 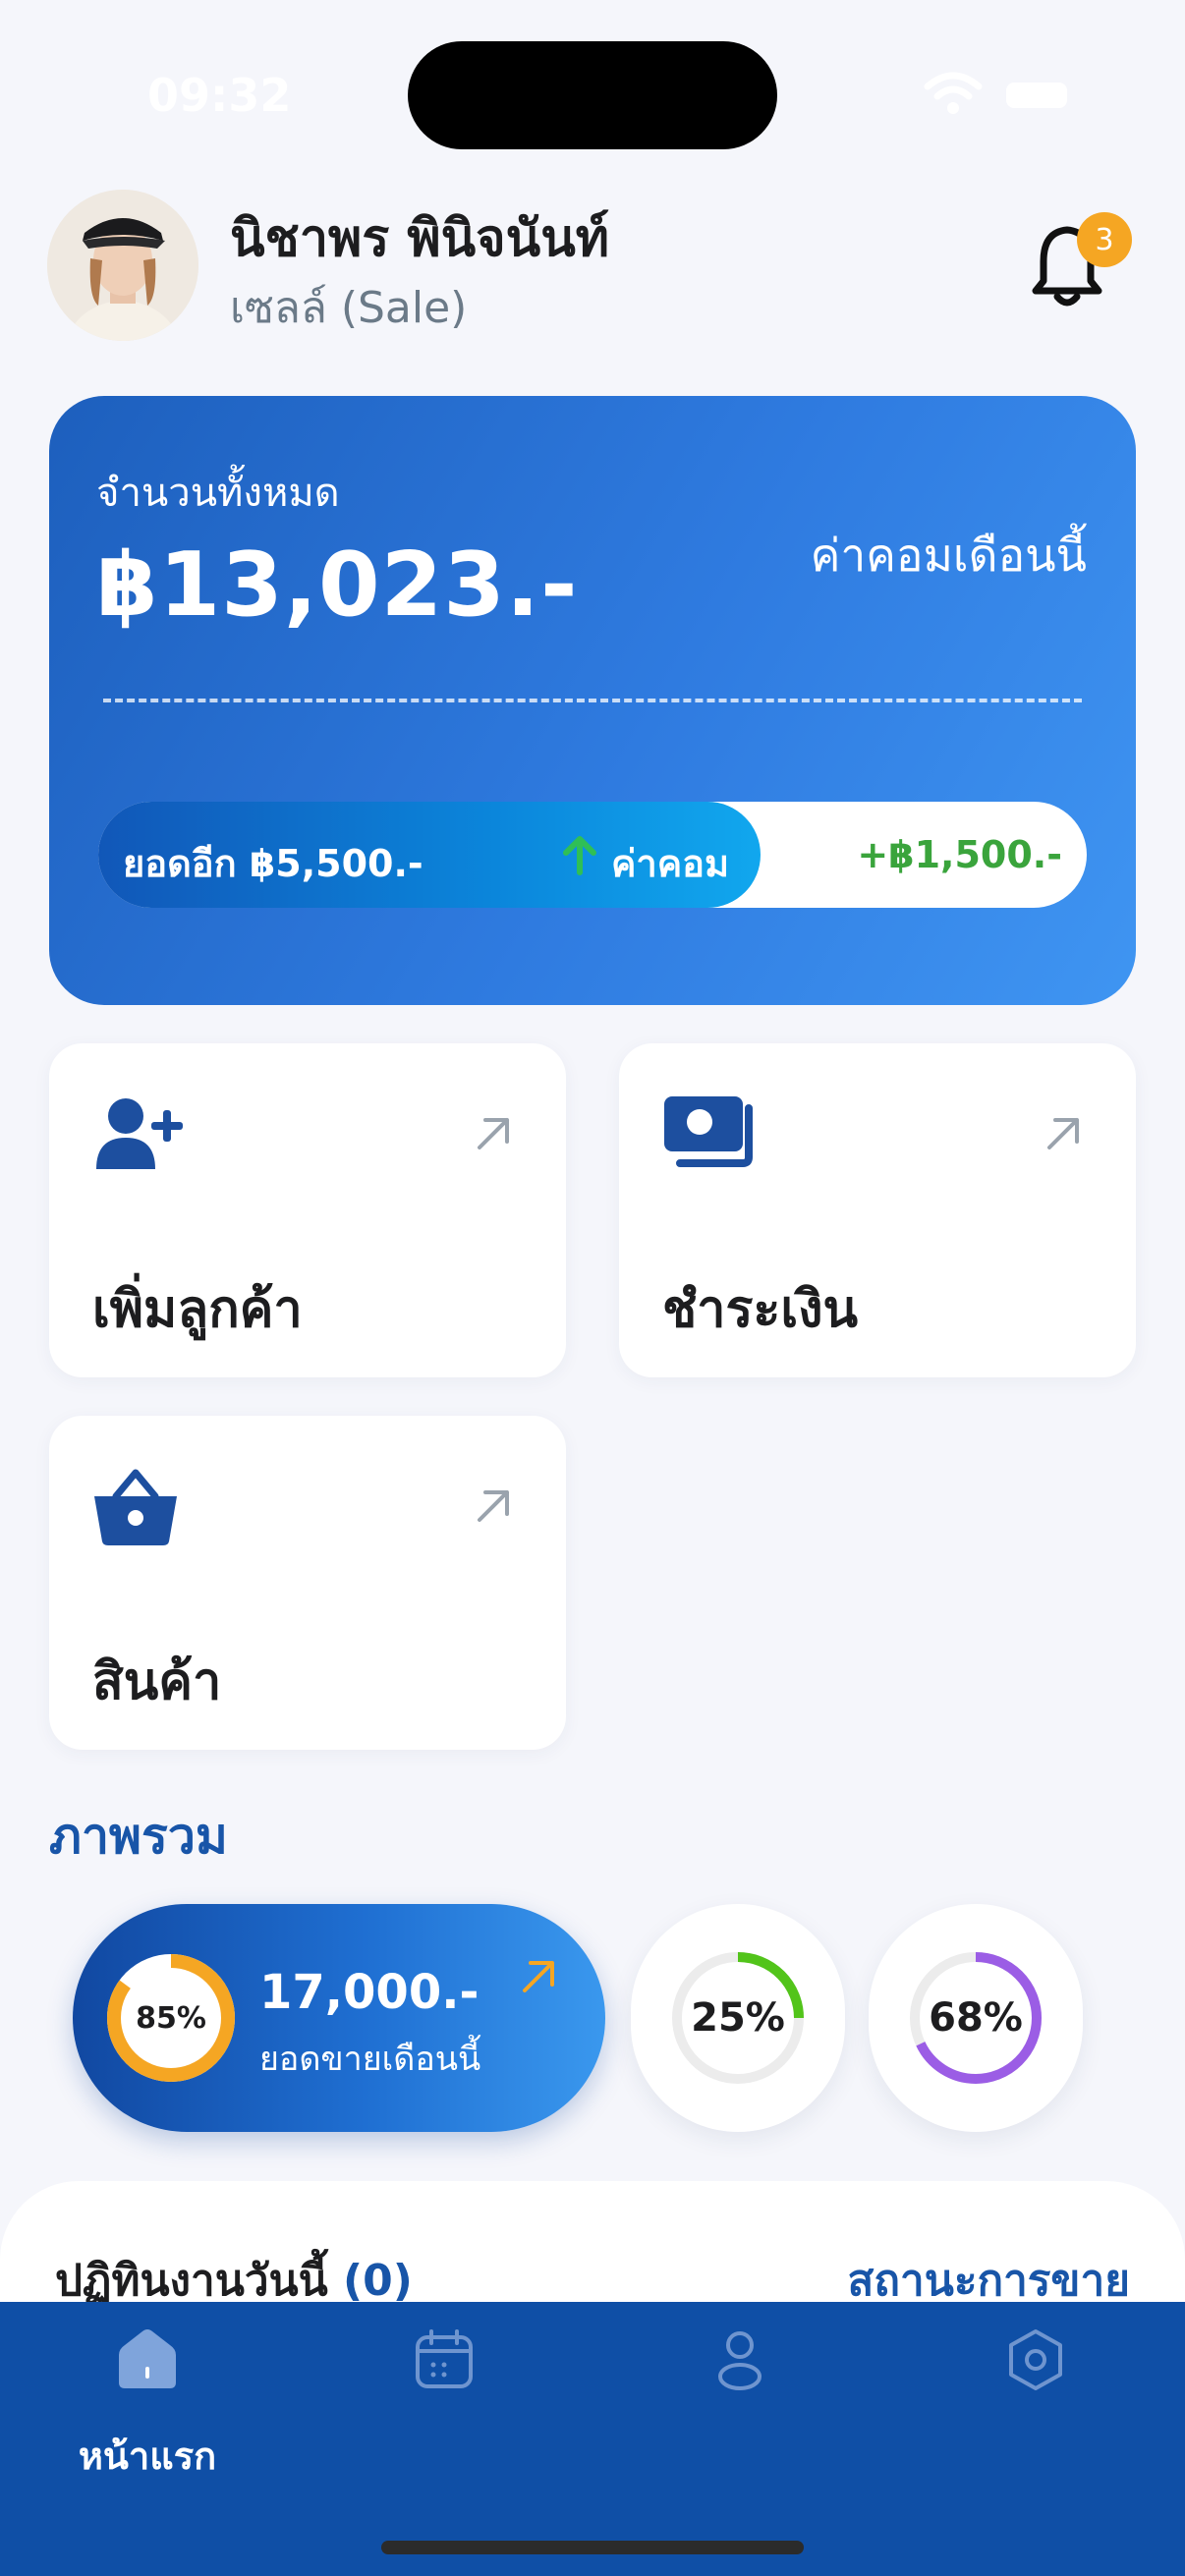 What do you see at coordinates (273, 863) in the screenshot?
I see `remaining-amount: ยอดอีก ฿5,500.-` at bounding box center [273, 863].